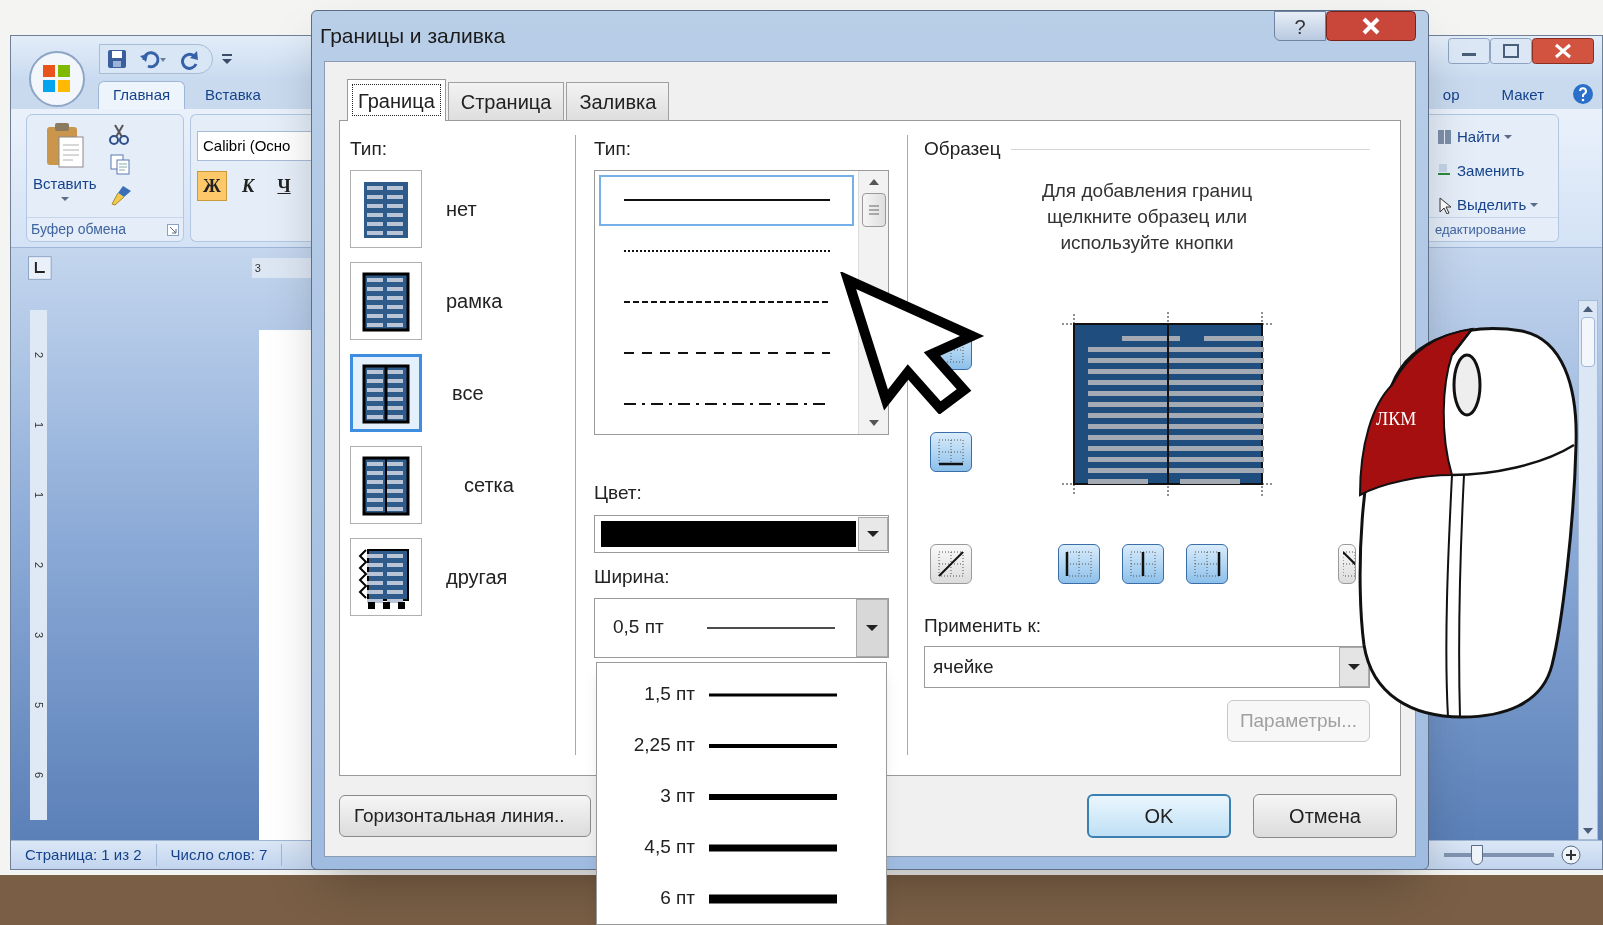  Describe the element at coordinates (1469, 51) in the screenshot. I see `minimize-icon` at that location.